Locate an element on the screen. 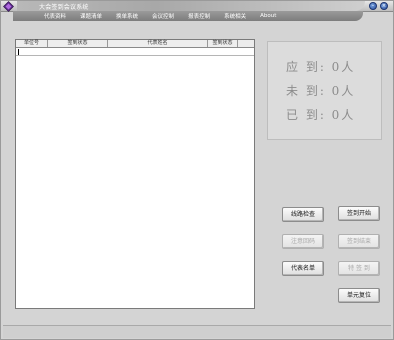 This screenshot has width=394, height=340. close-icon: × is located at coordinates (384, 6).